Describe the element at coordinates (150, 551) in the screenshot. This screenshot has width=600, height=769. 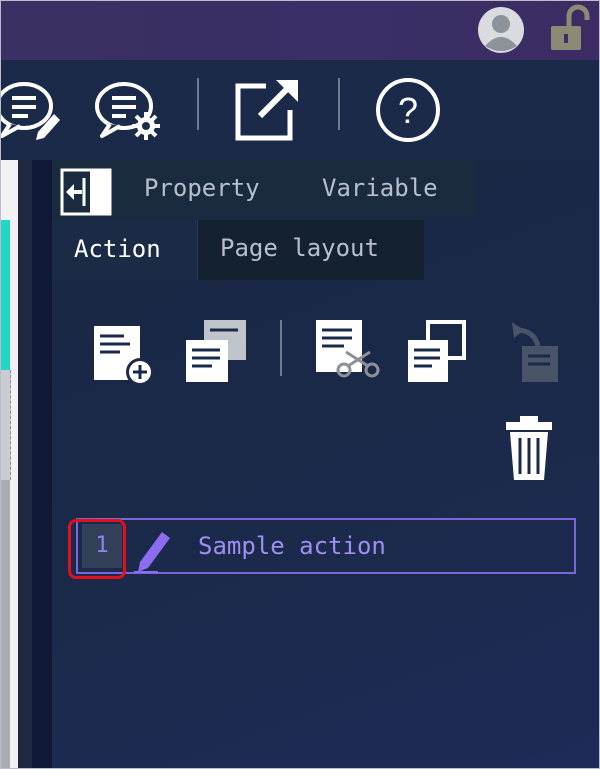
I see `pen-icon` at that location.